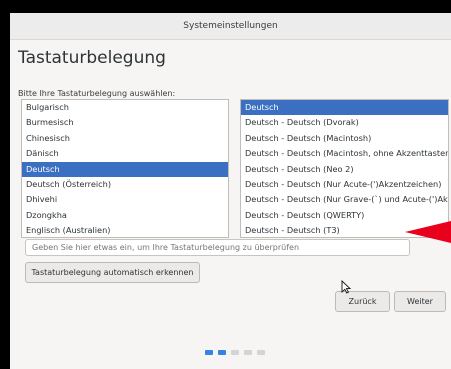  Describe the element at coordinates (125, 184) in the screenshot. I see `language-item: Deutsch (Österreich)` at that location.